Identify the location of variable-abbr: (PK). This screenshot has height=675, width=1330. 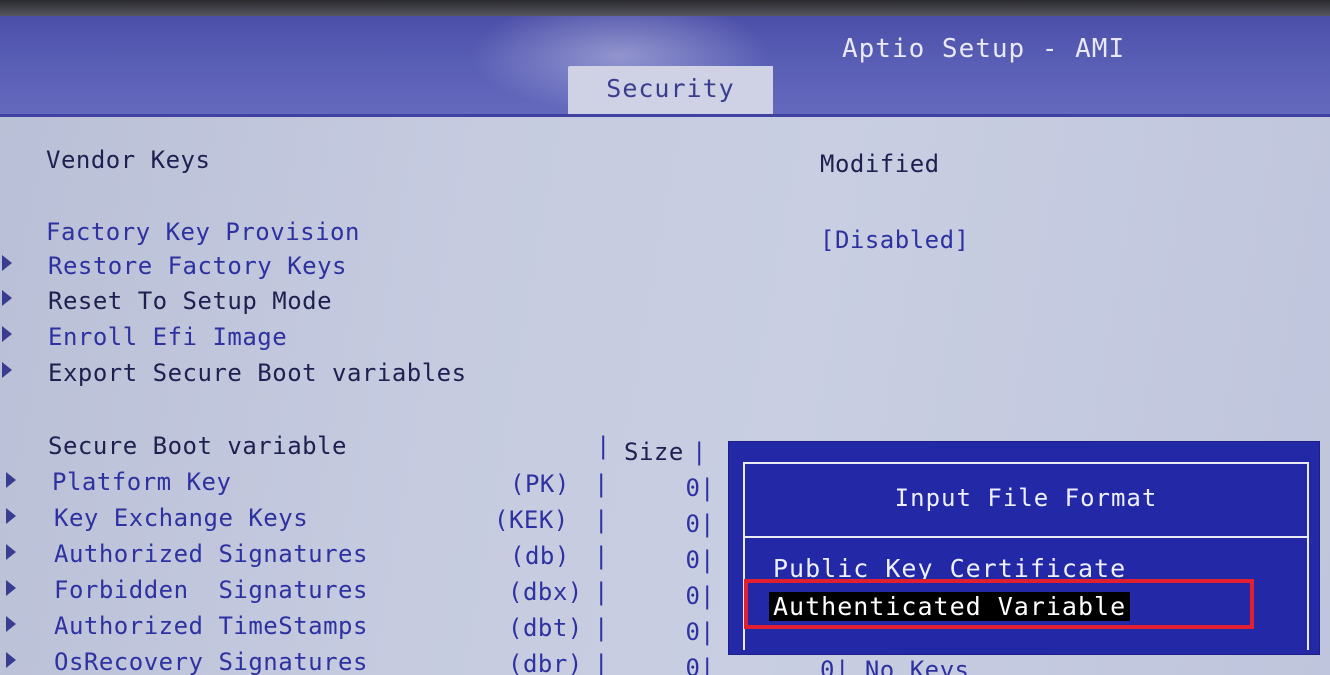
(540, 484).